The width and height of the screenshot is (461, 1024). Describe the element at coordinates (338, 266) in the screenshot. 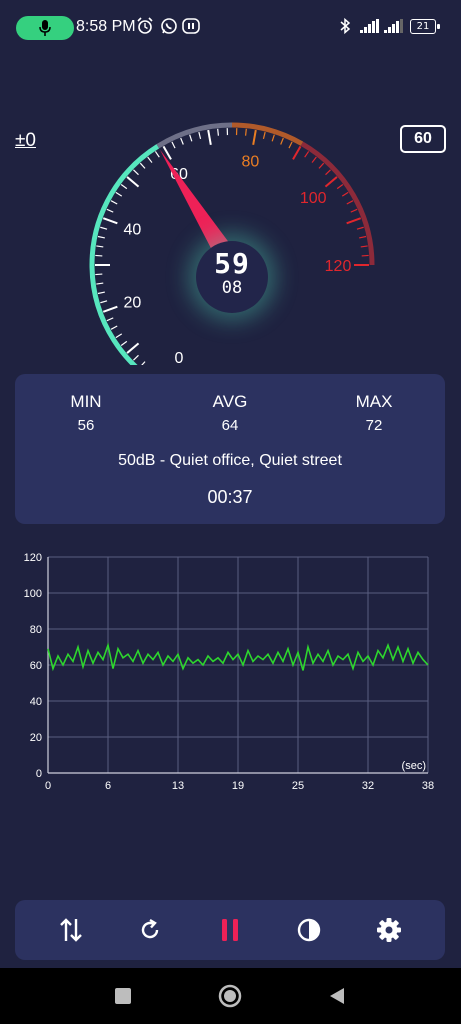

I see `gauge-label: 120` at that location.